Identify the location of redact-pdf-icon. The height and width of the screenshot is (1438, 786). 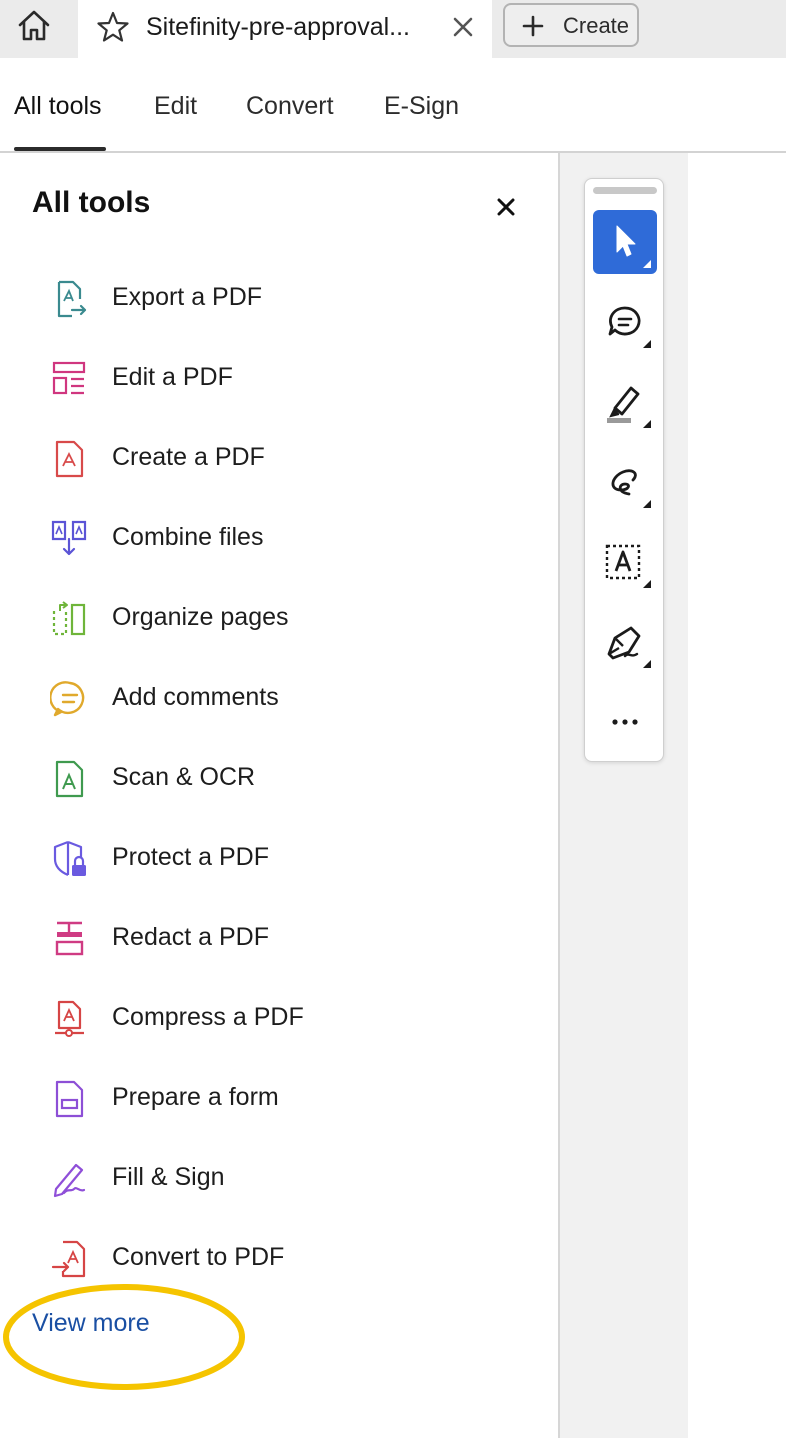
(69, 938).